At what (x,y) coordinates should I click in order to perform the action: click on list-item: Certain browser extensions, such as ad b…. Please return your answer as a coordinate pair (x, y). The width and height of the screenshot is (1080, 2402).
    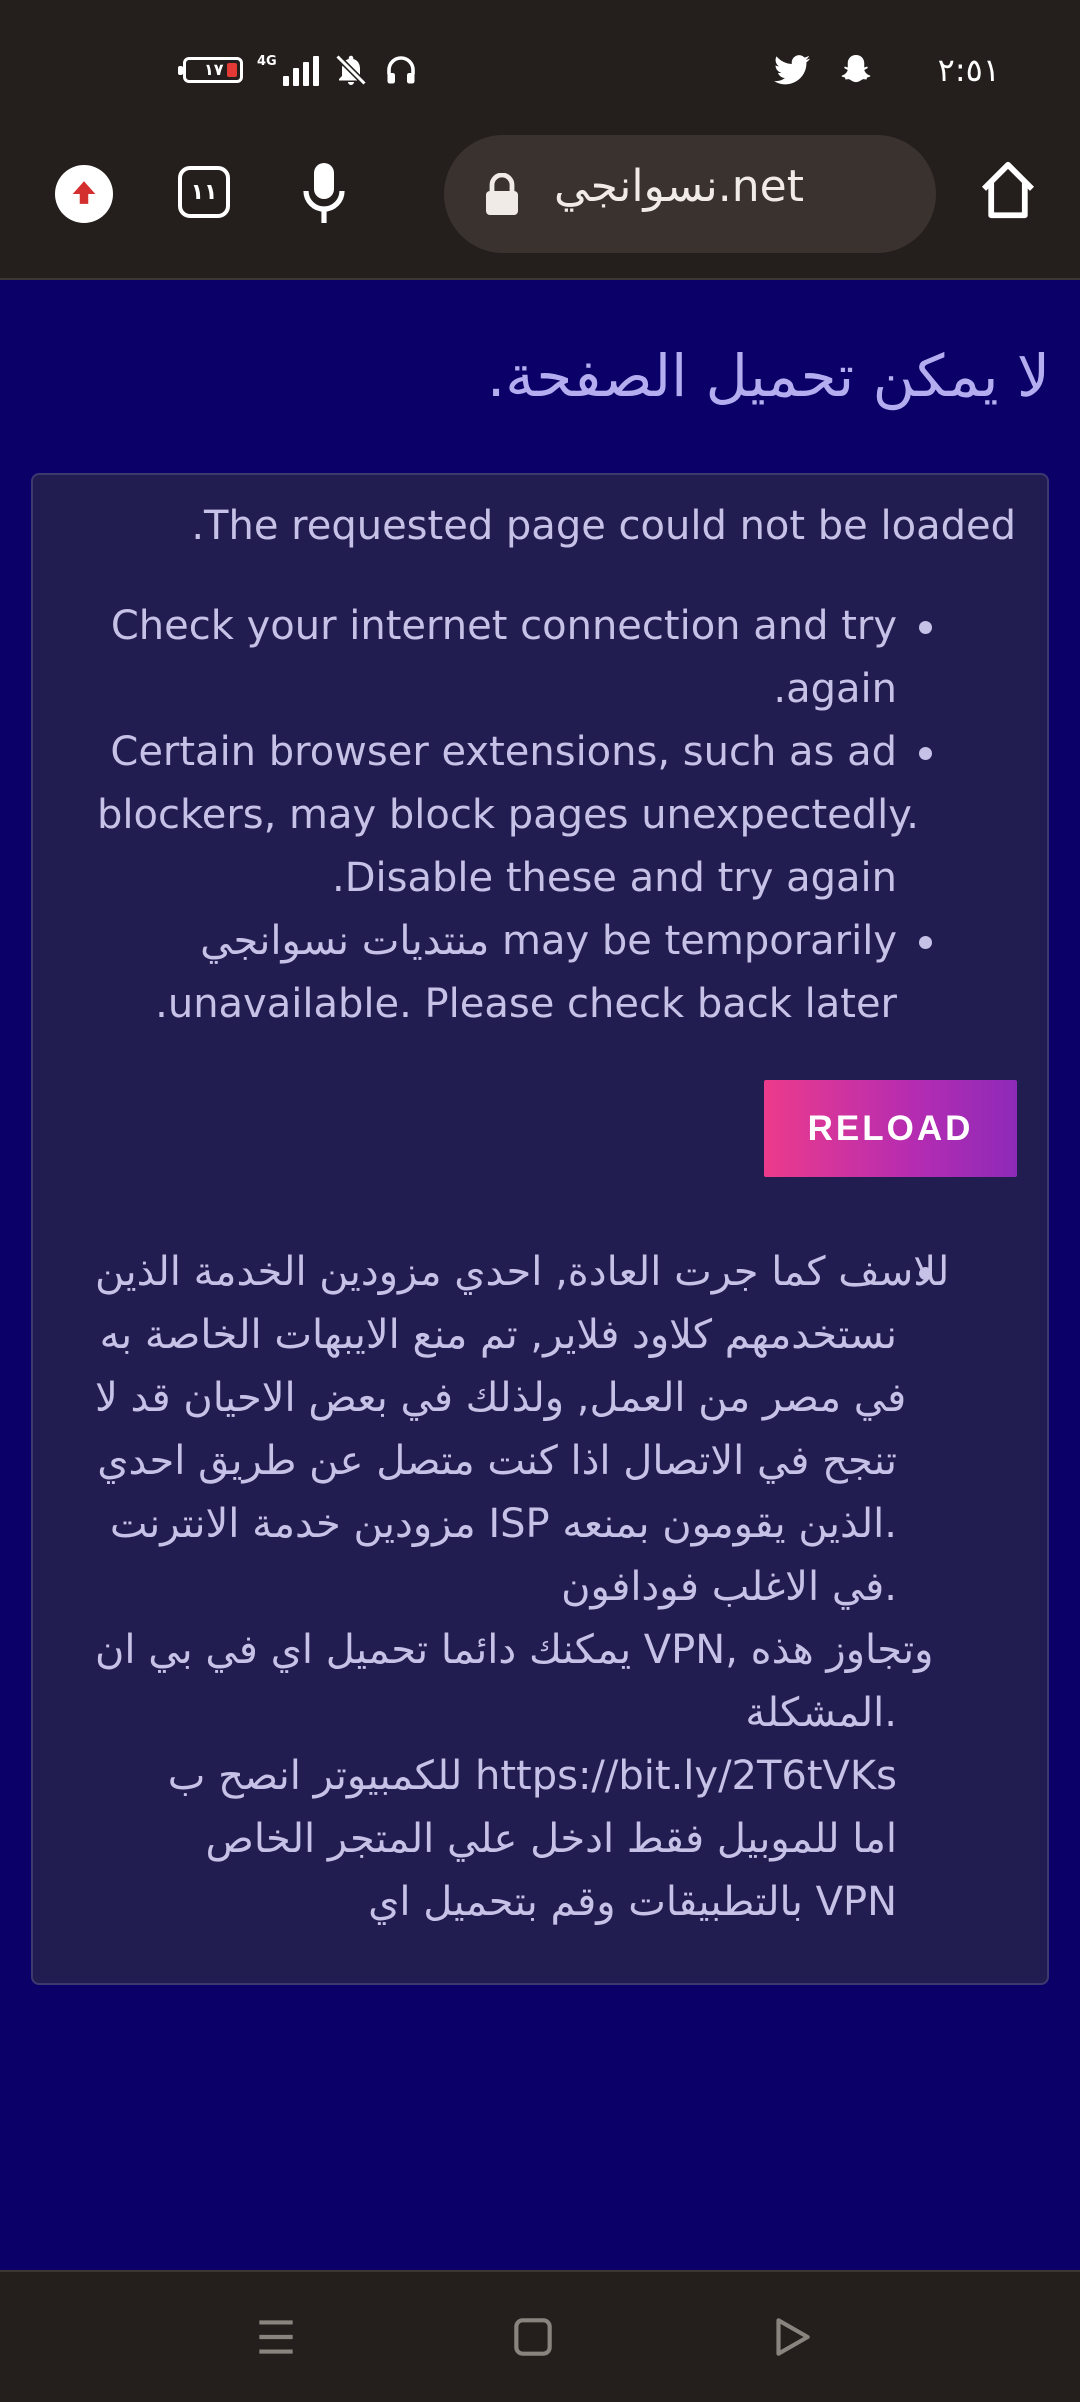
    Looking at the image, I should click on (547, 815).